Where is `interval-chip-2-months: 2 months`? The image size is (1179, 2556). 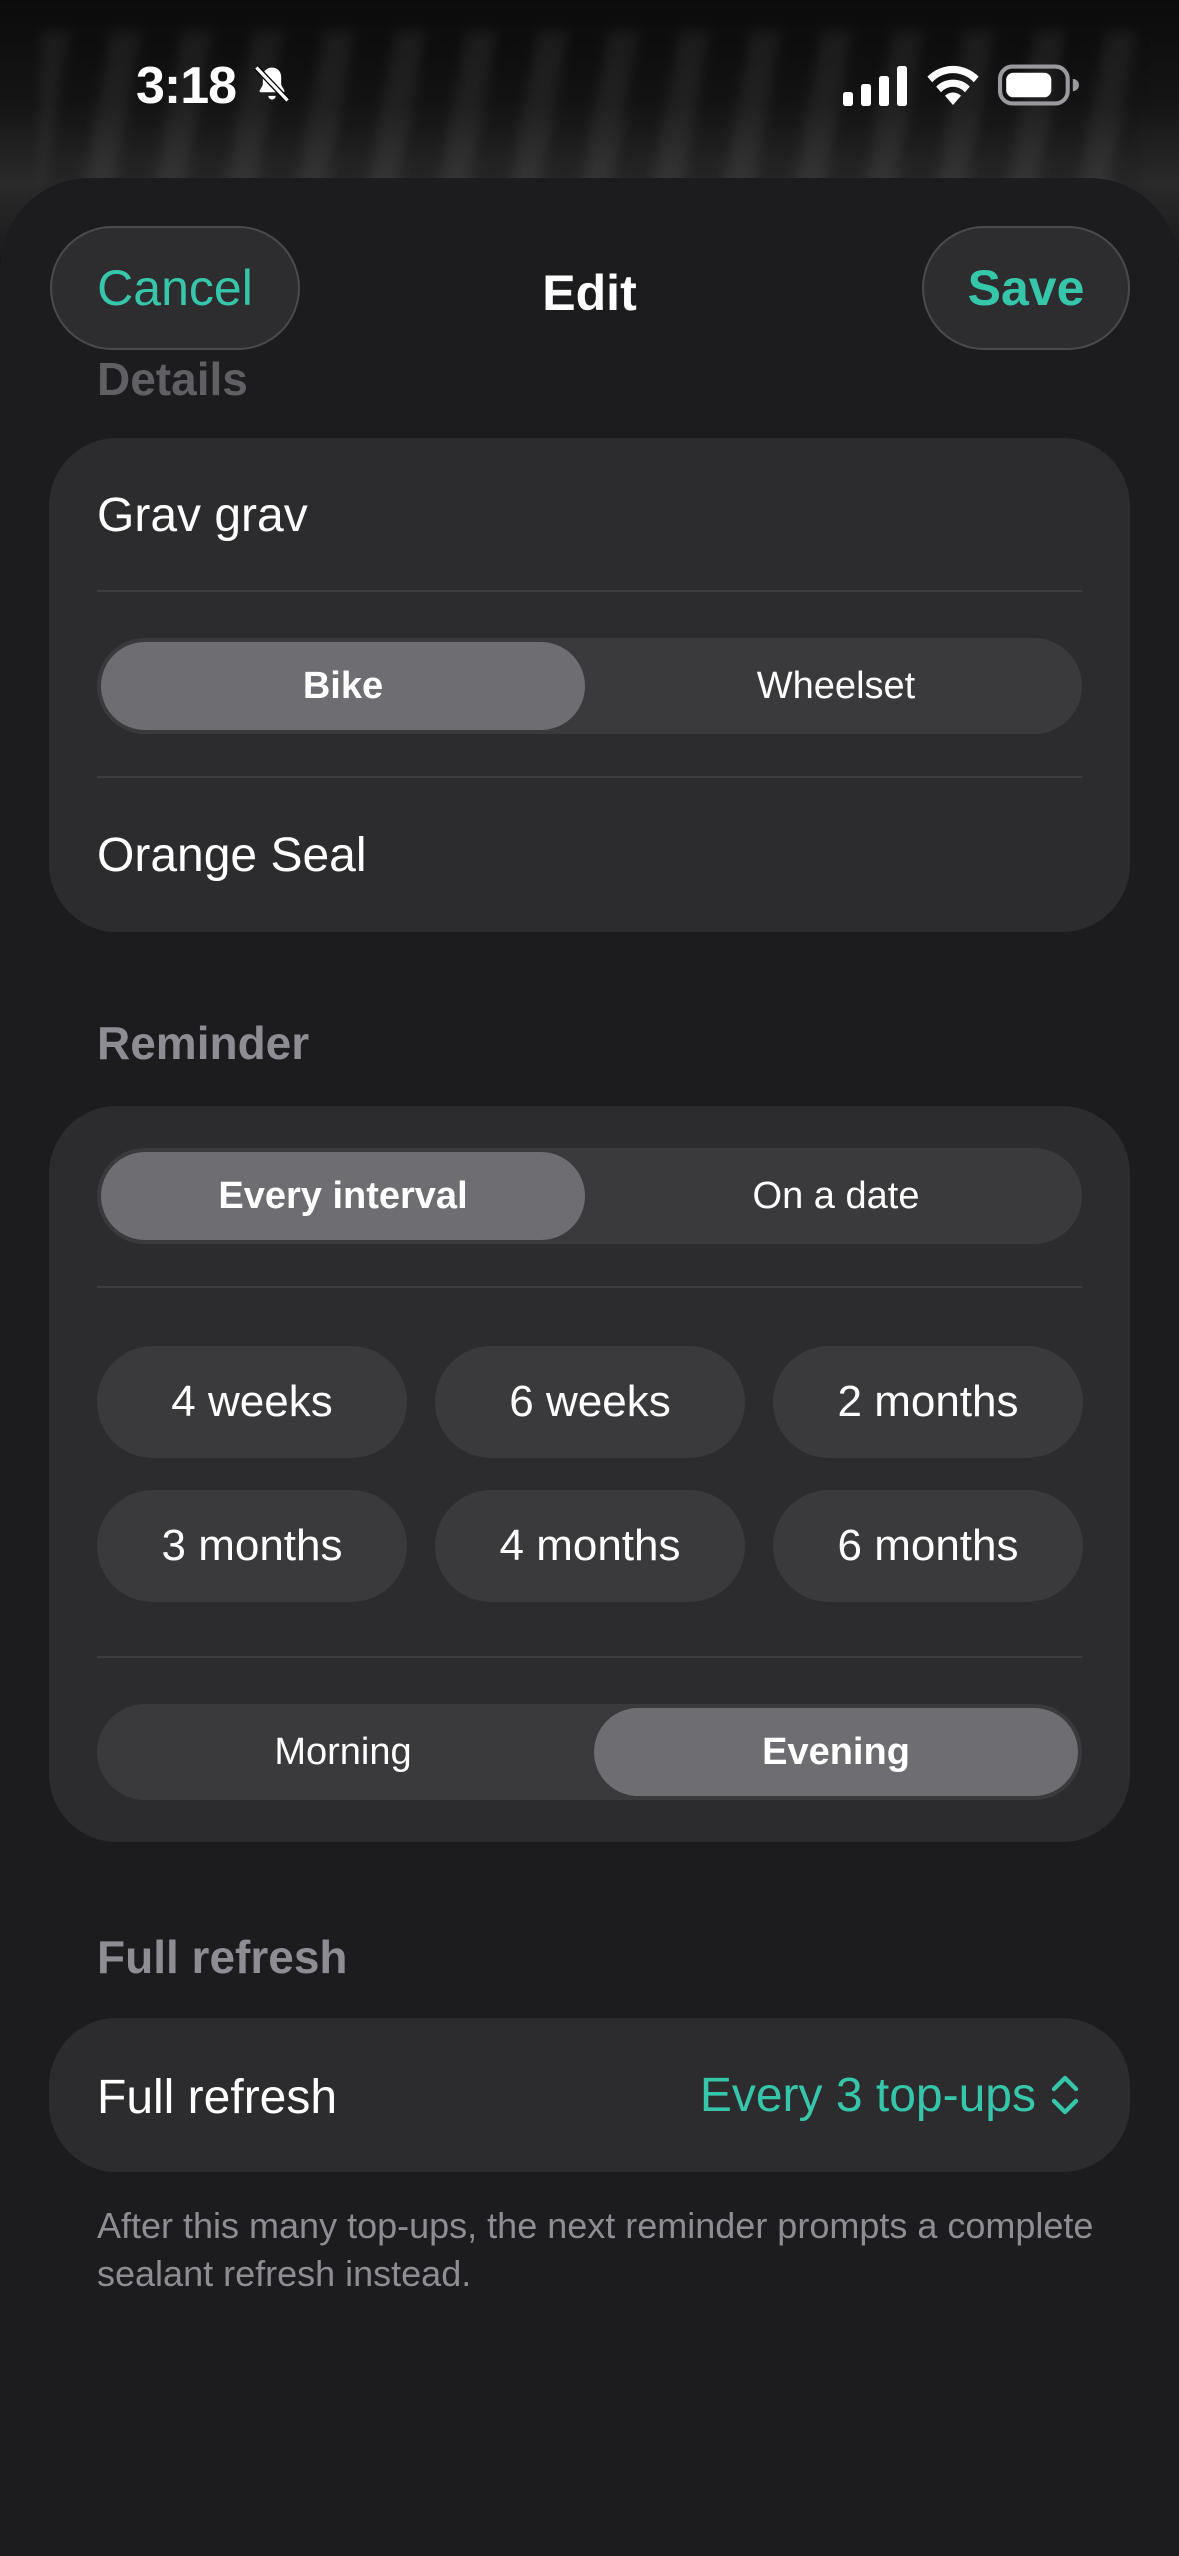
interval-chip-2-months: 2 months is located at coordinates (928, 1402).